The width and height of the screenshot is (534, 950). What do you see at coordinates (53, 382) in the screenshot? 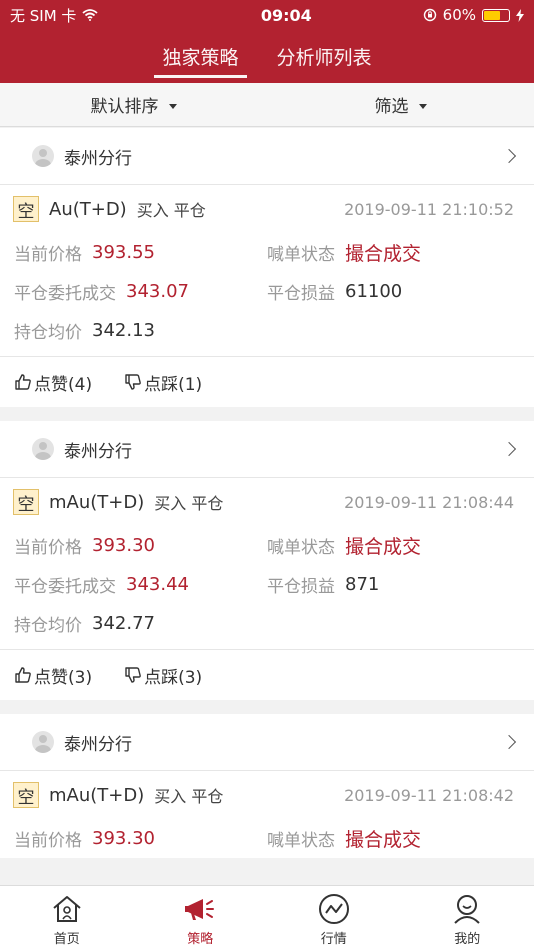
I see `like-button: 点赞(4)` at bounding box center [53, 382].